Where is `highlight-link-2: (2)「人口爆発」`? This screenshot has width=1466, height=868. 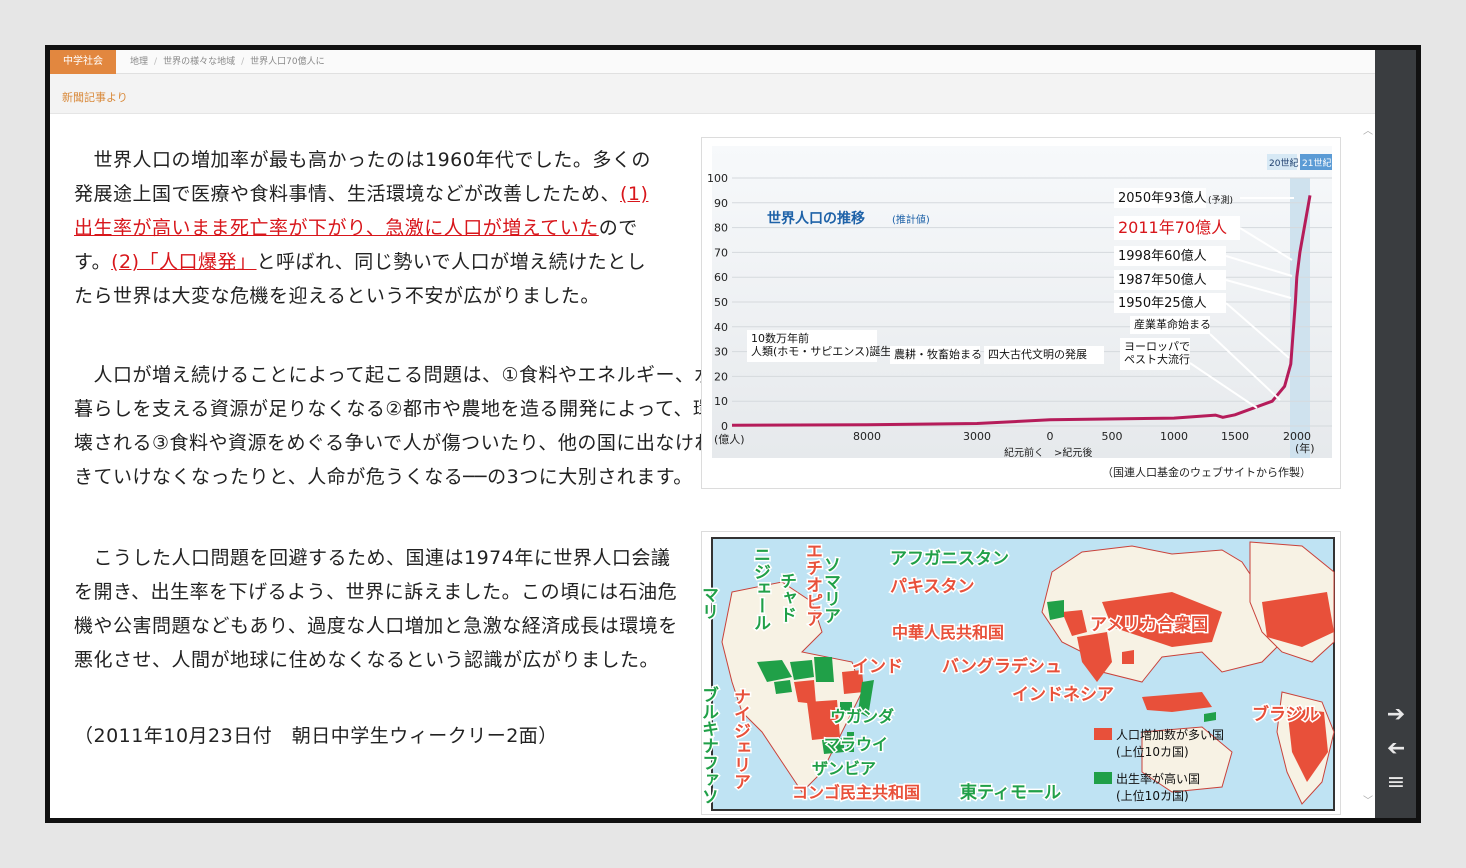
highlight-link-2: (2)「人口爆発」 is located at coordinates (183, 262).